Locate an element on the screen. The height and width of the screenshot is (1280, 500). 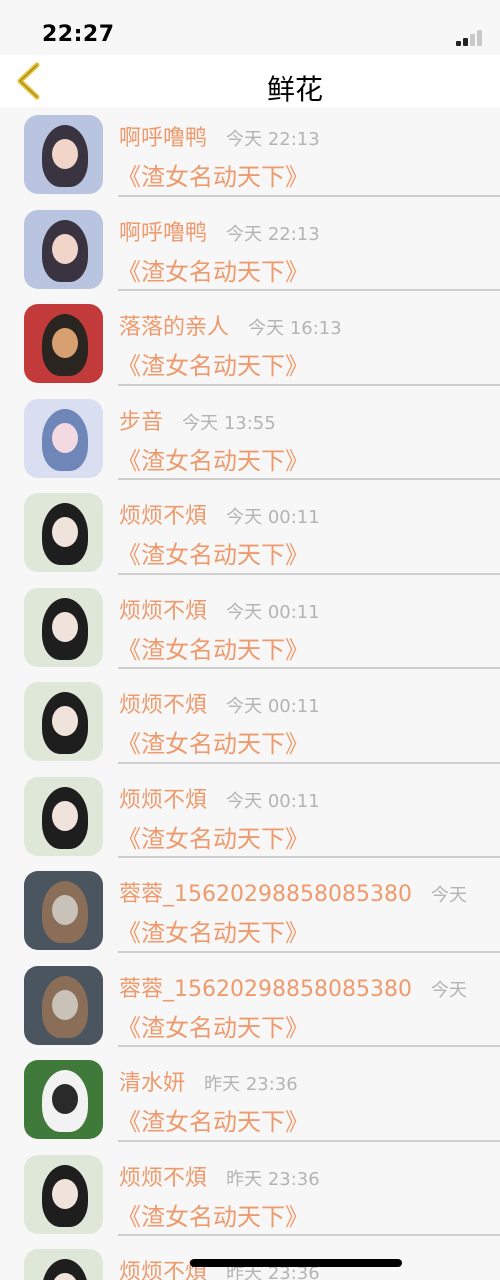
user-name: 落落的亲人 is located at coordinates (174, 327).